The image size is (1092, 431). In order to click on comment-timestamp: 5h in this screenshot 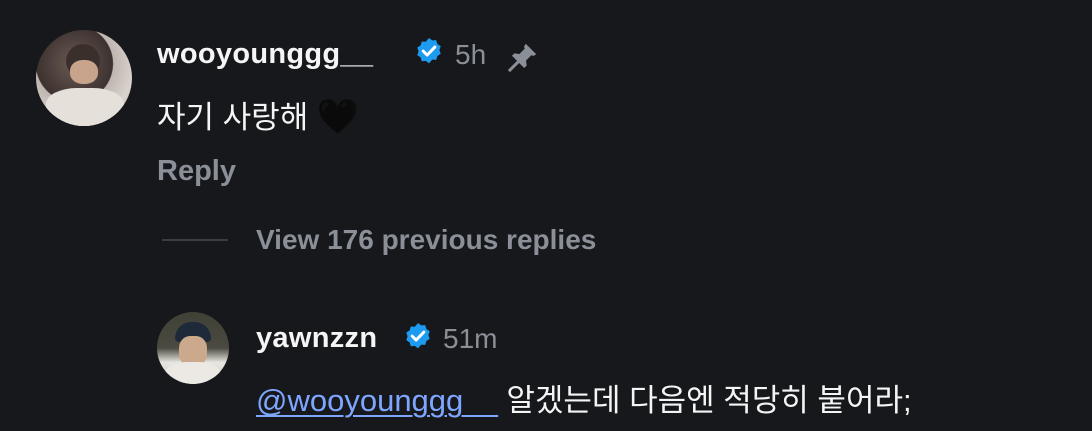, I will do `click(471, 54)`.